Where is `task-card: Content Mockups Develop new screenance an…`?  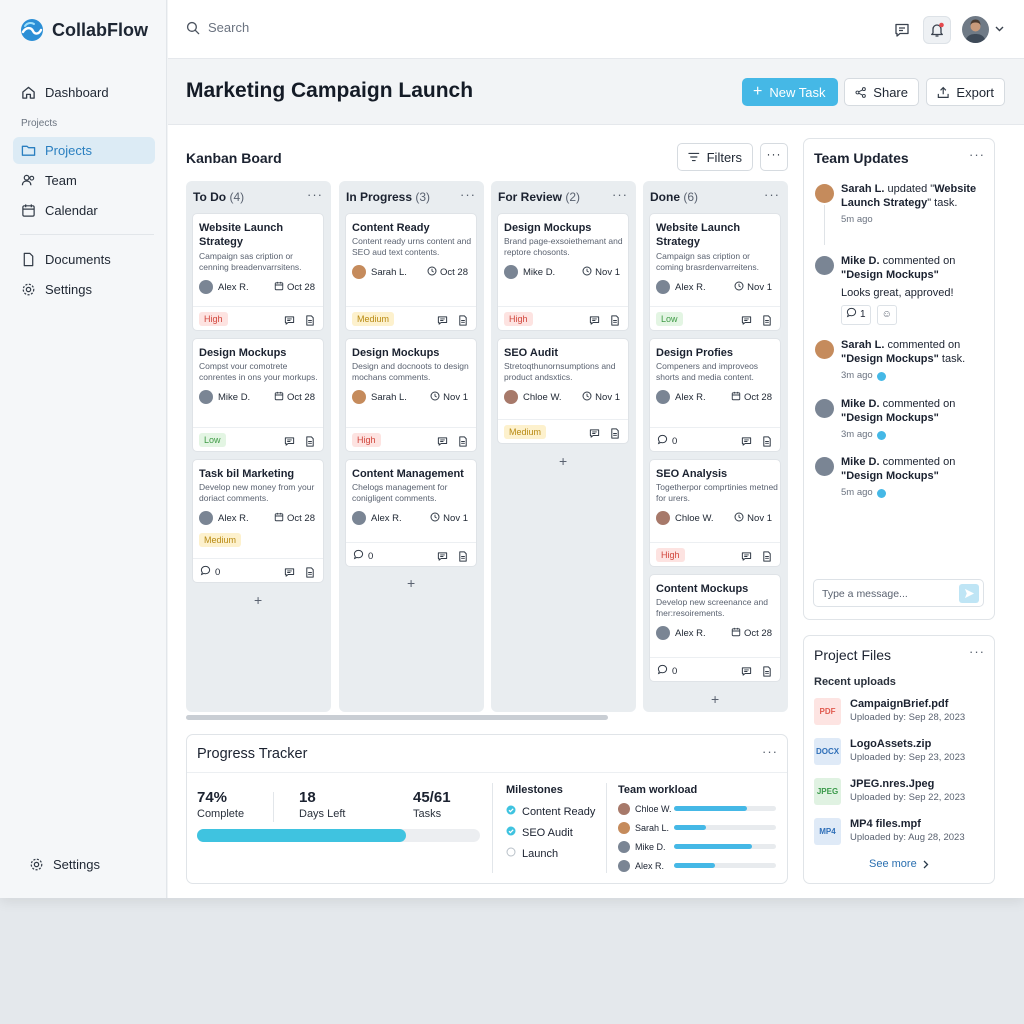
task-card: Content Mockups Develop new screenance an… is located at coordinates (715, 628).